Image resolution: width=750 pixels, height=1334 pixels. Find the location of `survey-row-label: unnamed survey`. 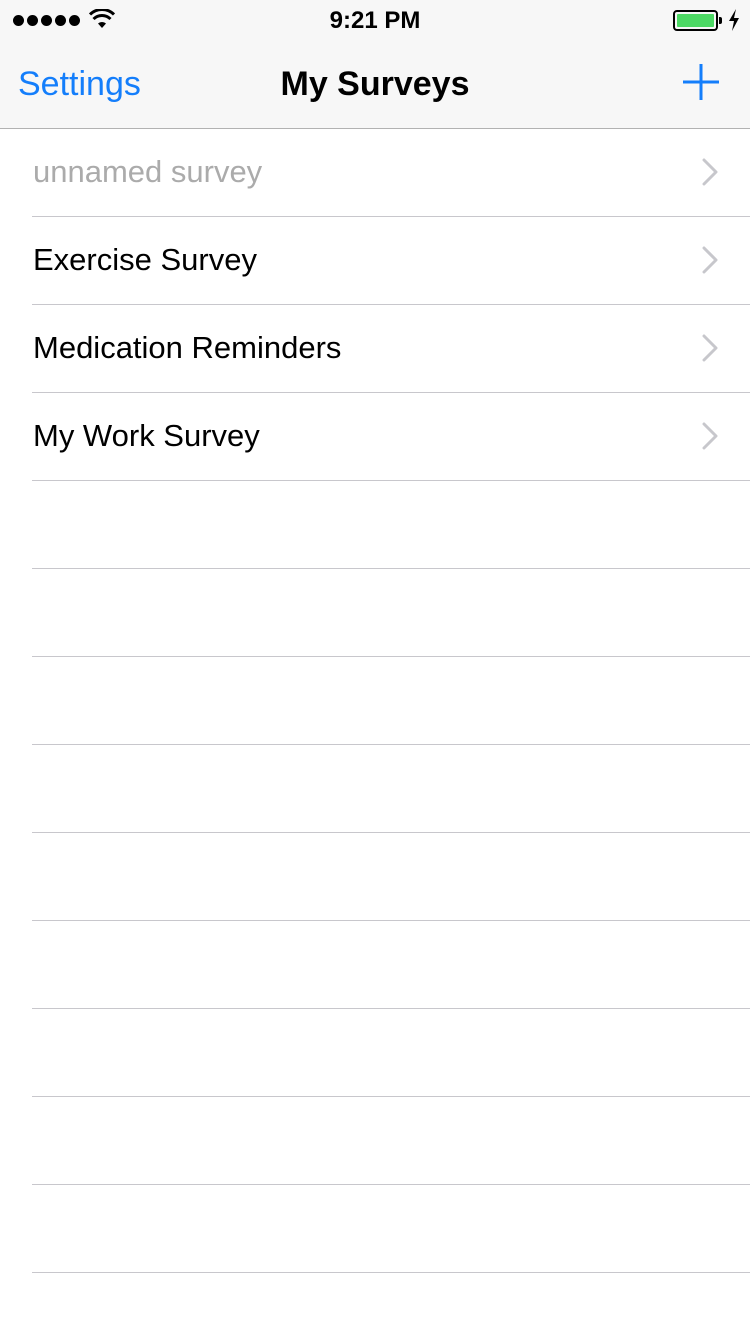

survey-row-label: unnamed survey is located at coordinates (148, 171).